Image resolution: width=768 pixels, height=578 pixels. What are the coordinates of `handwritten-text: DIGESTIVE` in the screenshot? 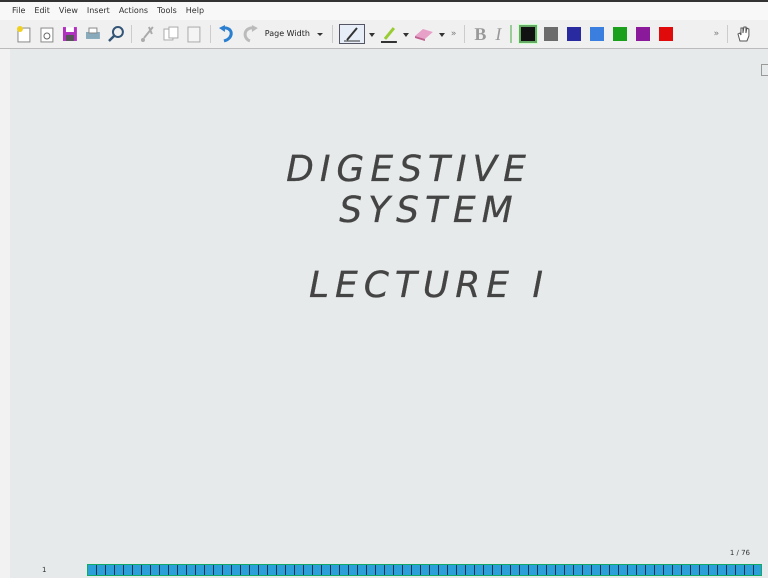 It's located at (409, 169).